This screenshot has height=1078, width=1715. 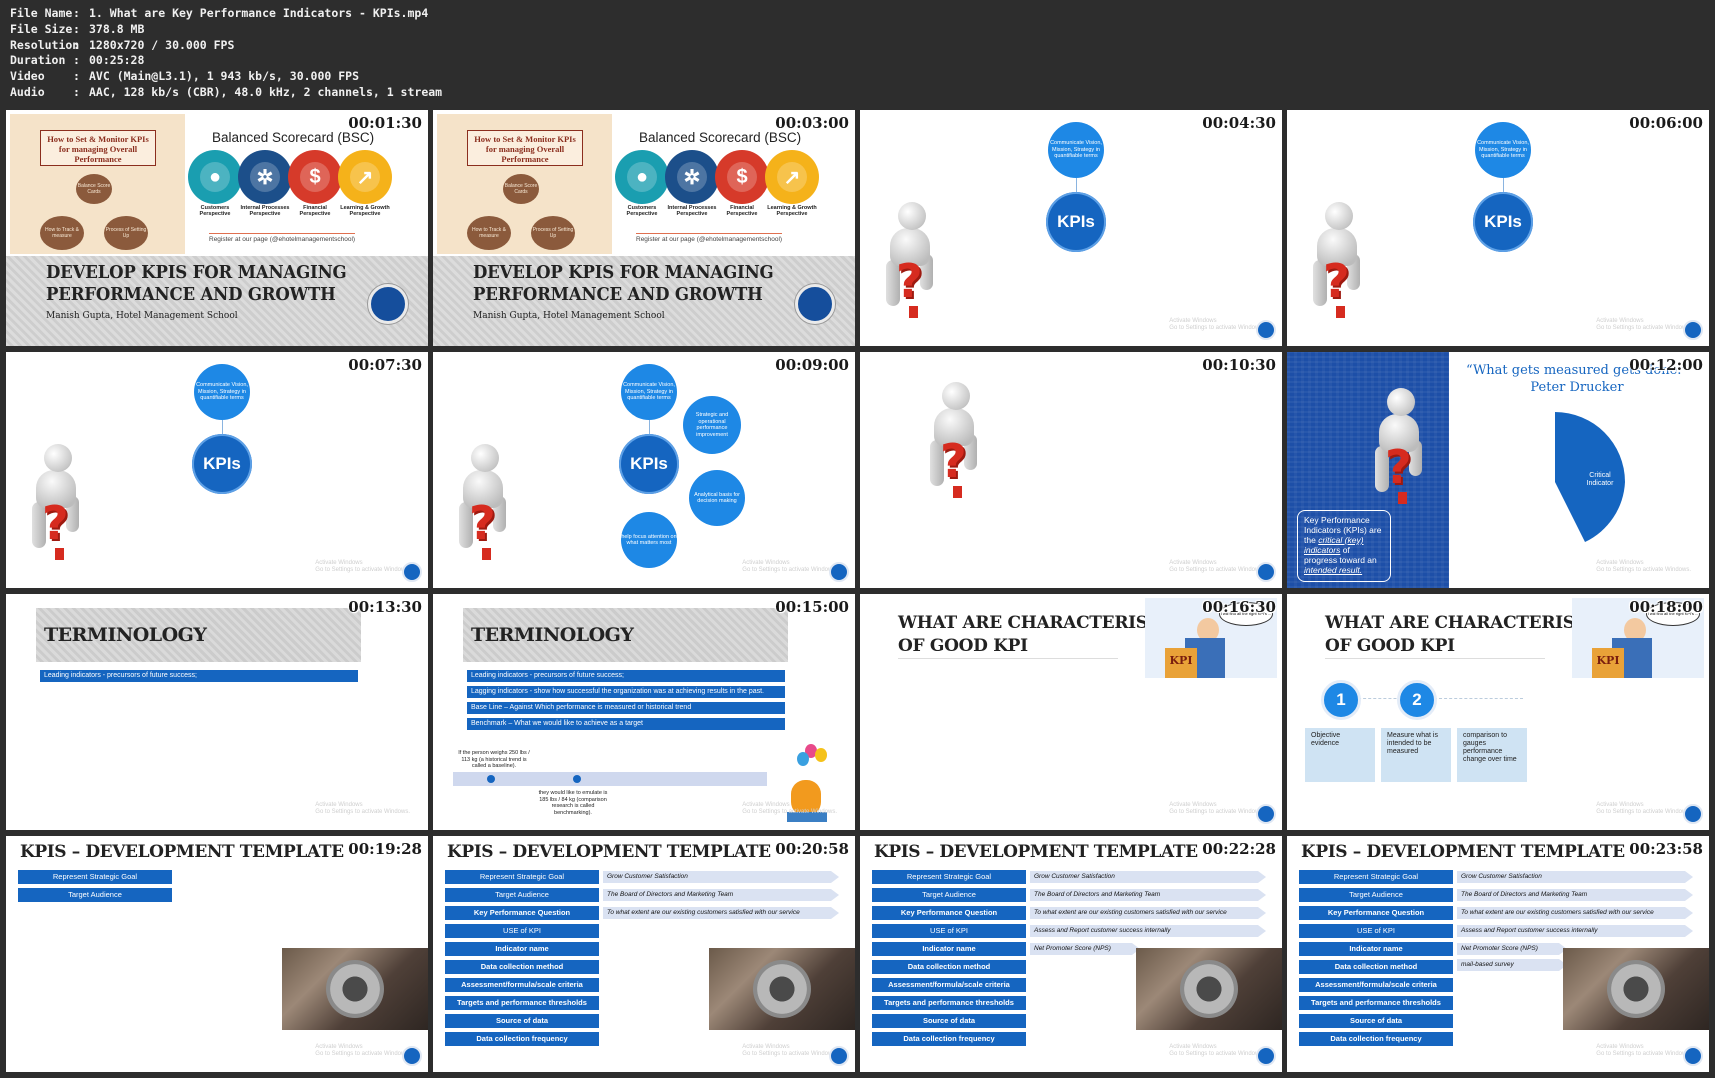 I want to click on timestamp: 00:15:00, so click(x=812, y=607).